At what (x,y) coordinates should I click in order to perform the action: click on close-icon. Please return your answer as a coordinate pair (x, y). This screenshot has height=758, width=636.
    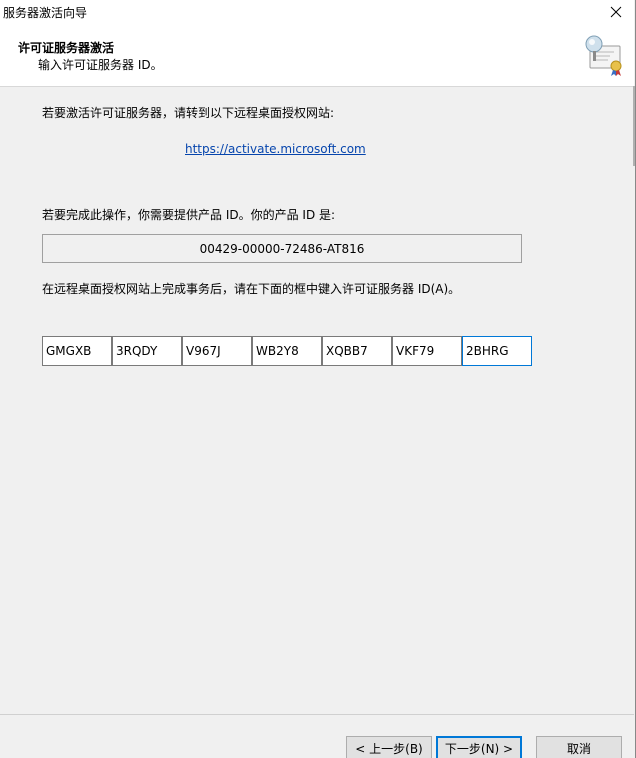
    Looking at the image, I should click on (616, 12).